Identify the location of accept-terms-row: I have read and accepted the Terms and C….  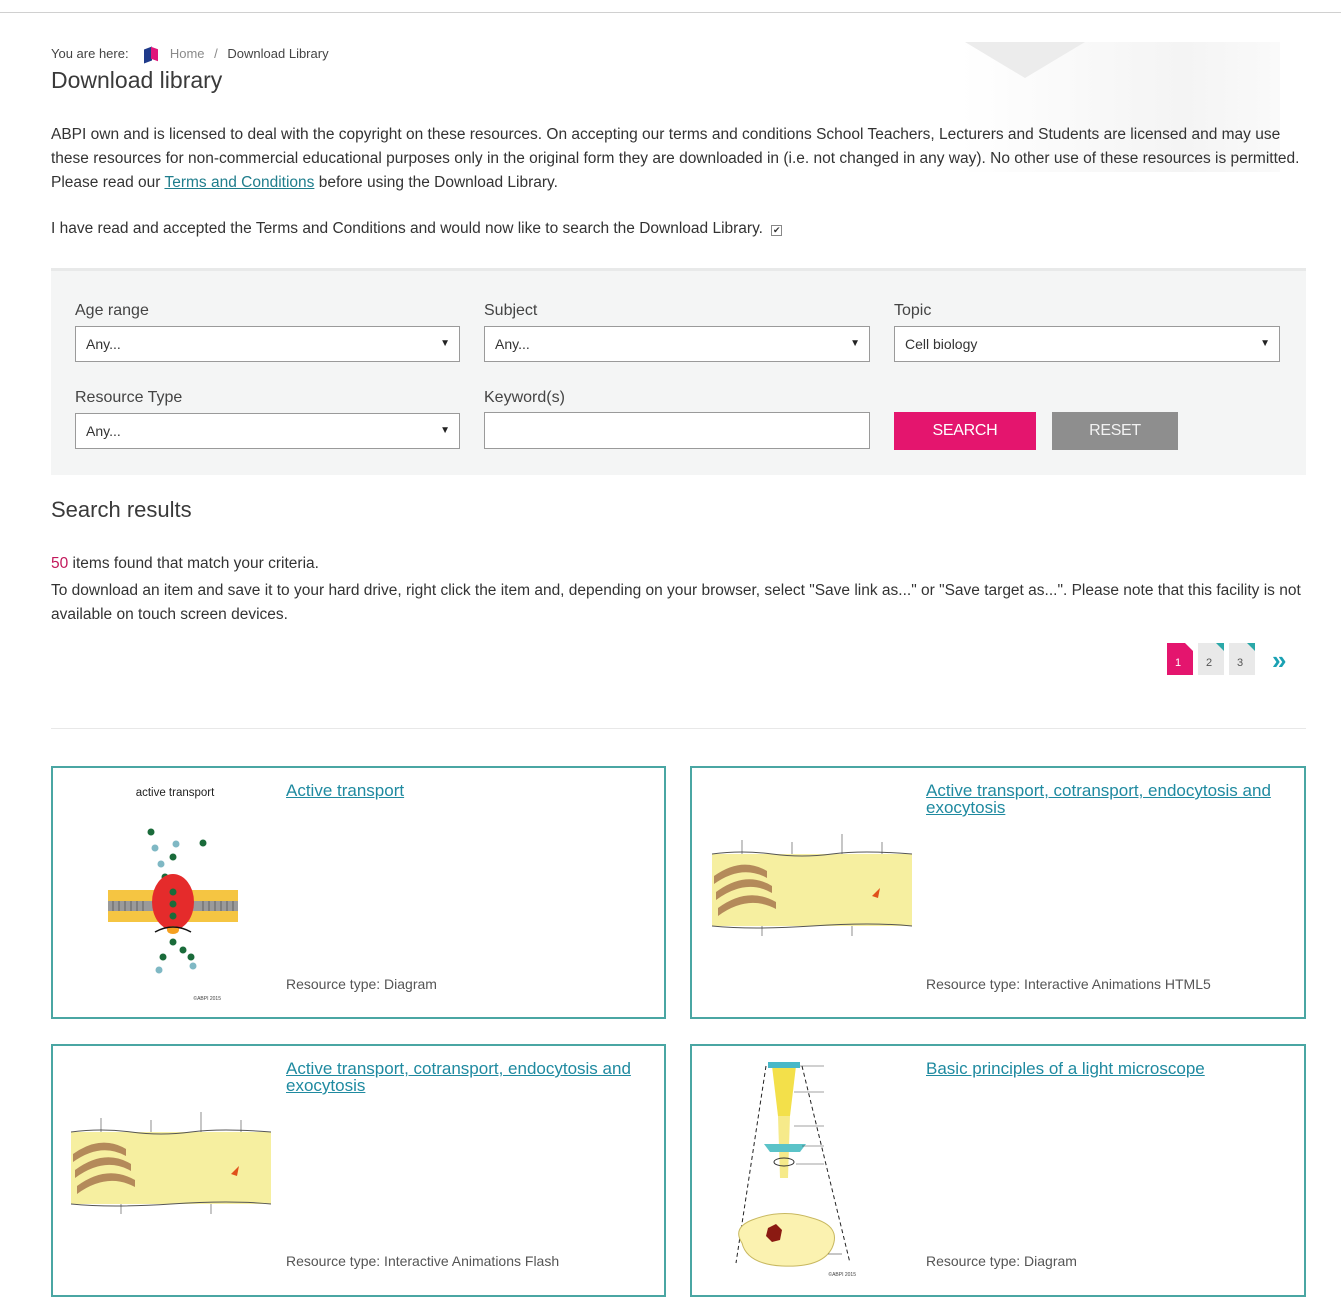
(417, 229).